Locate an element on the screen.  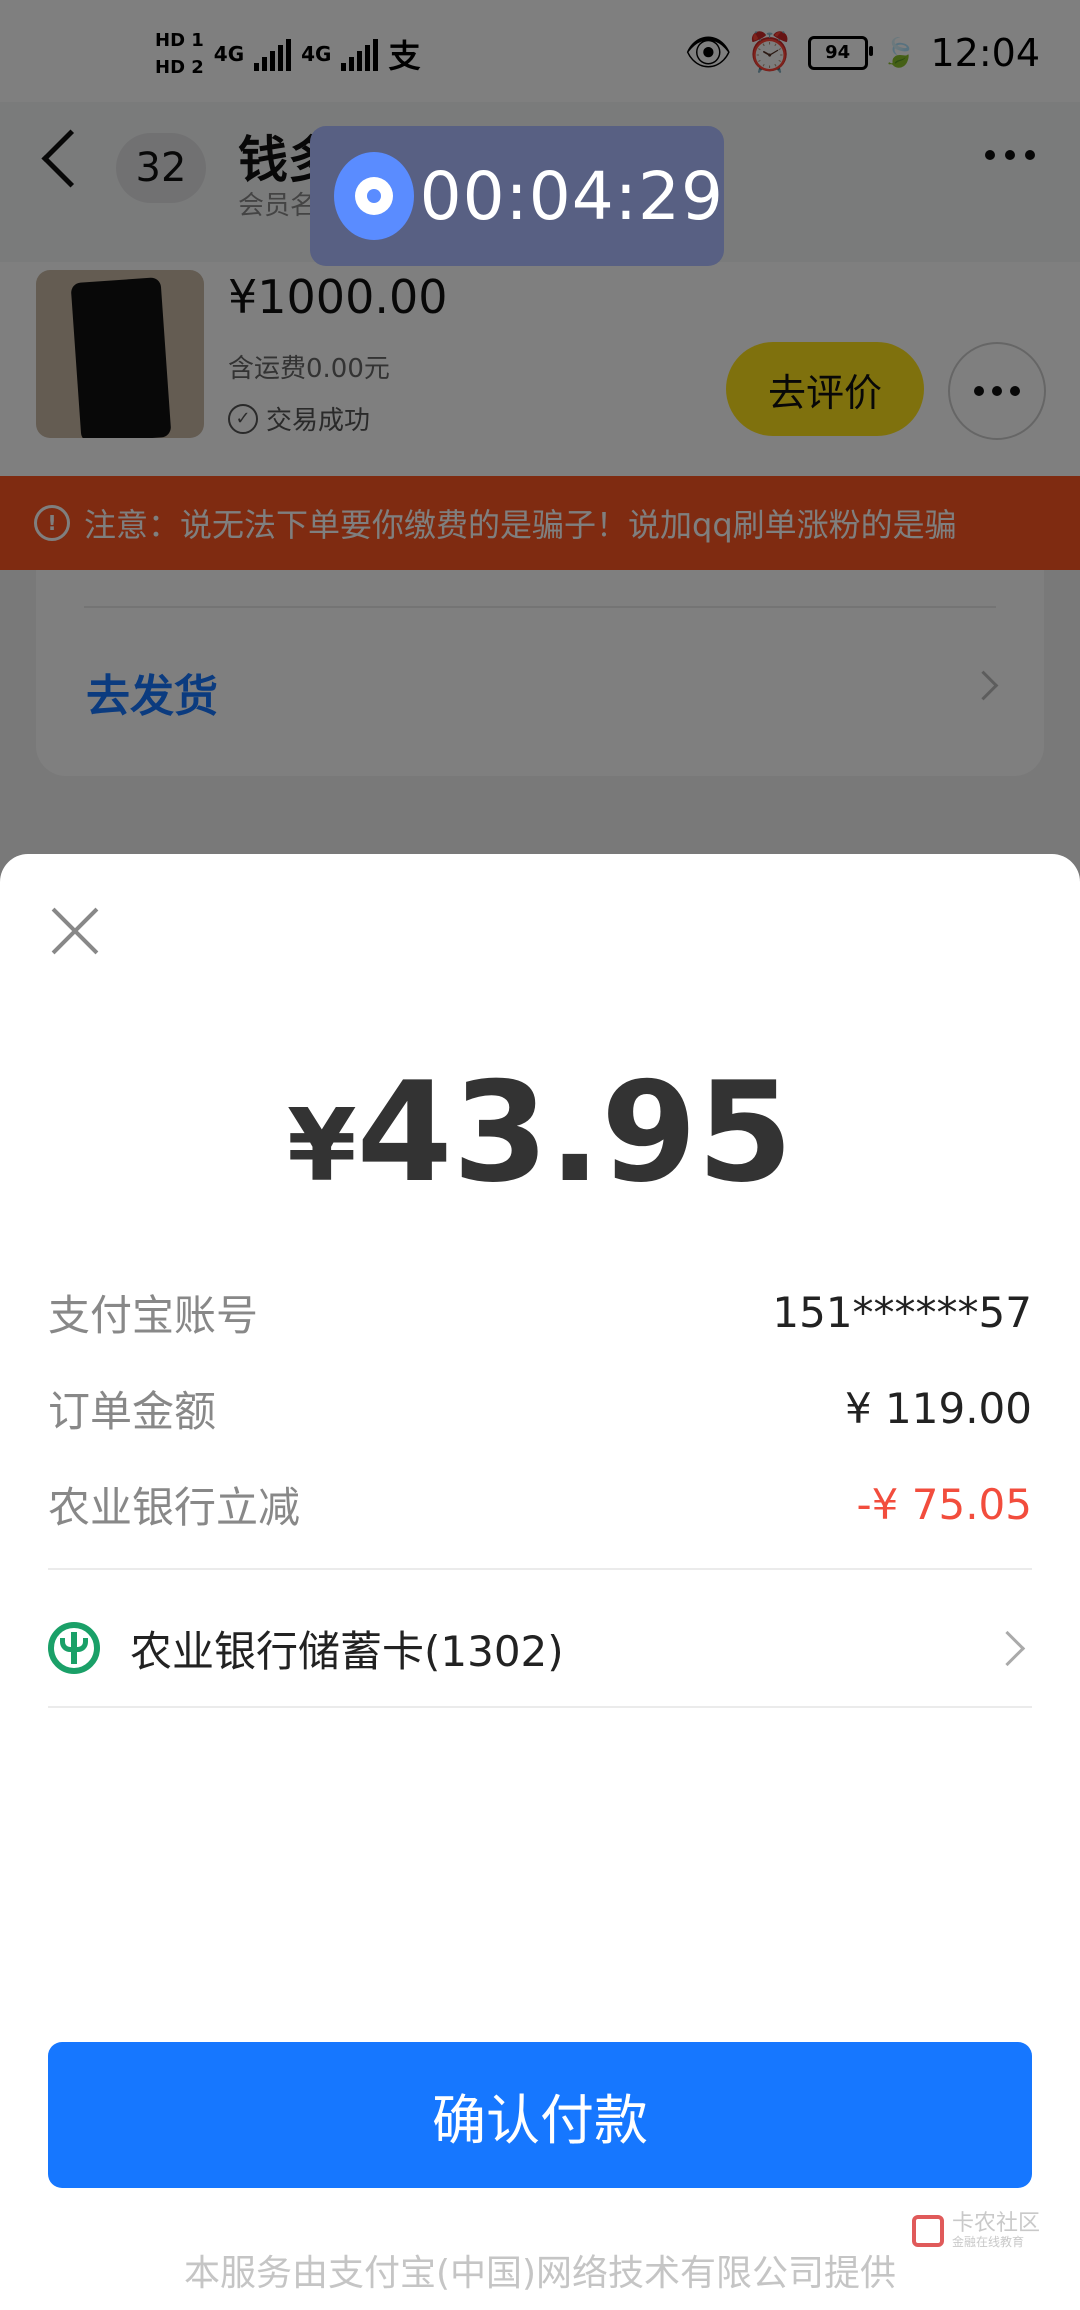
chevron-right-icon is located at coordinates (1007, 1648).